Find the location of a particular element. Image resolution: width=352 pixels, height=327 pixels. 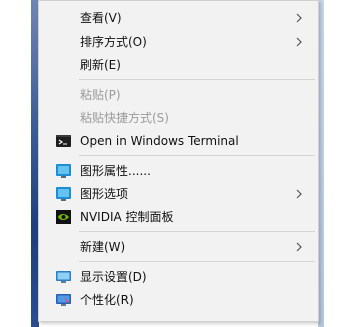

menu-item-display-settings-label: 显示设置(D) is located at coordinates (113, 277).